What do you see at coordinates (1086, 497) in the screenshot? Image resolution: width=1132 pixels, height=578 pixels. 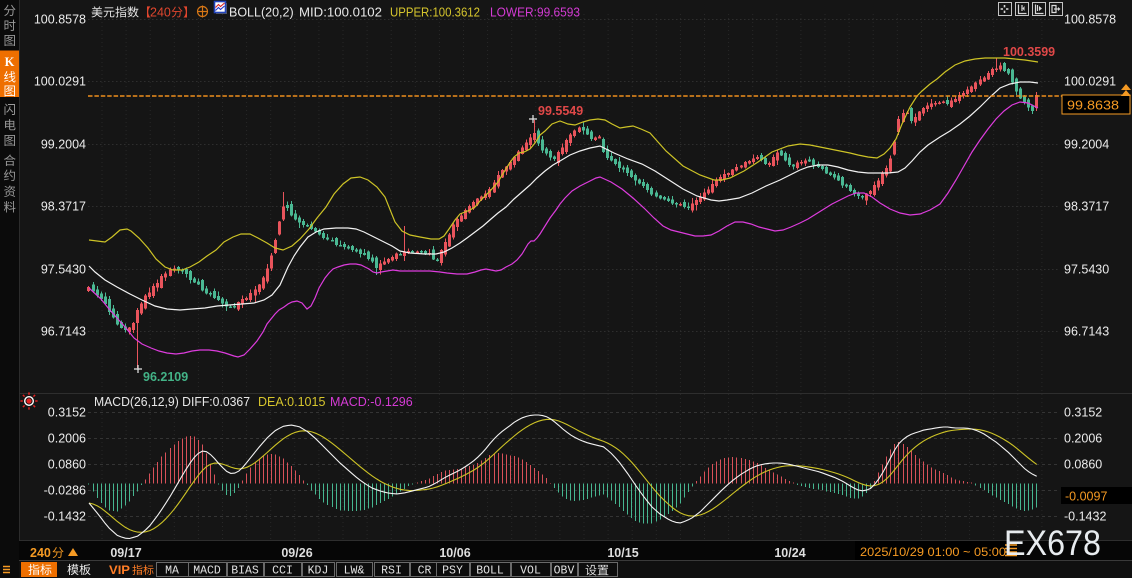 I see `svg-text: -0.0097` at bounding box center [1086, 497].